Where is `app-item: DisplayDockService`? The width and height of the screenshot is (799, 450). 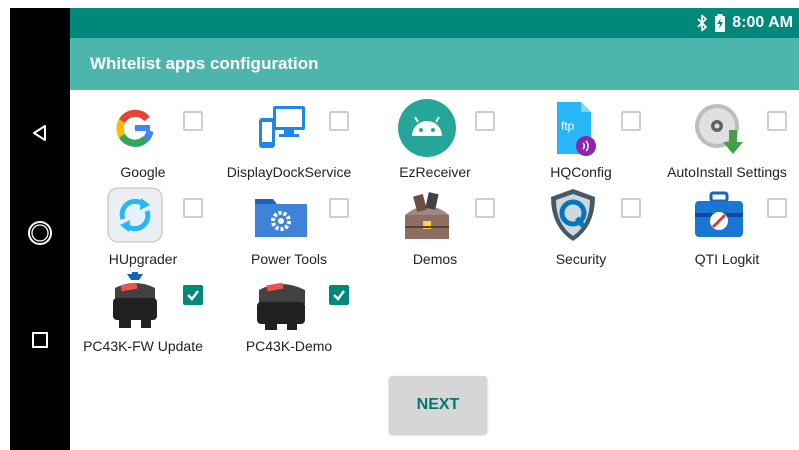
app-item: DisplayDockService is located at coordinates (289, 137).